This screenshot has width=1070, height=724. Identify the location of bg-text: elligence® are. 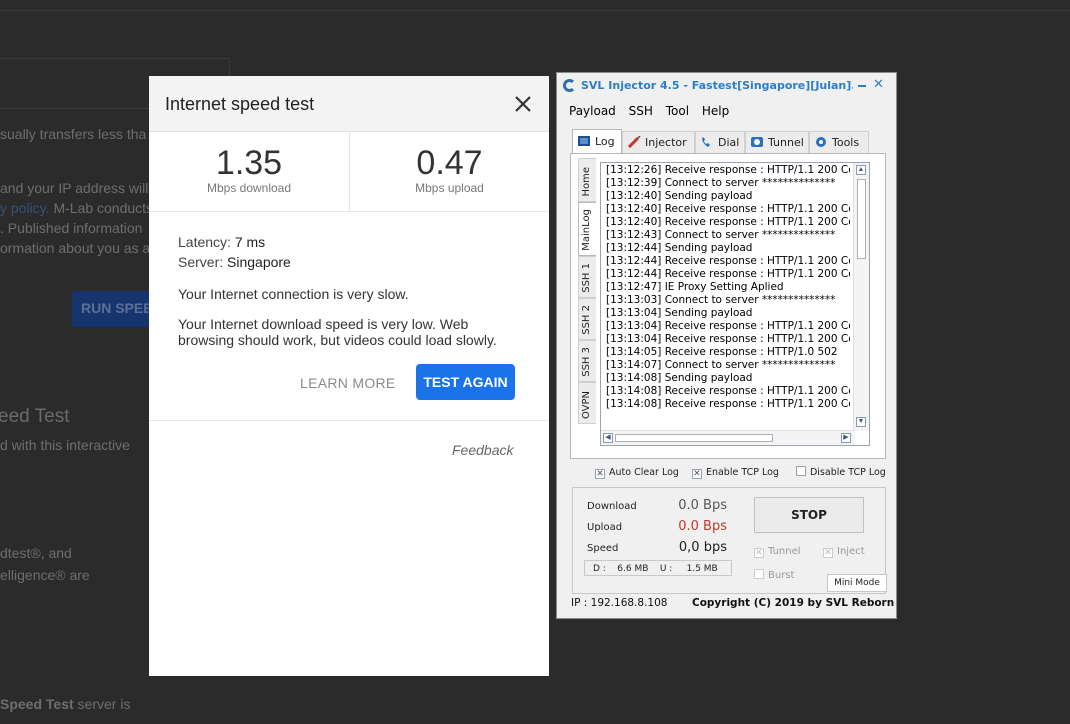
(45, 575).